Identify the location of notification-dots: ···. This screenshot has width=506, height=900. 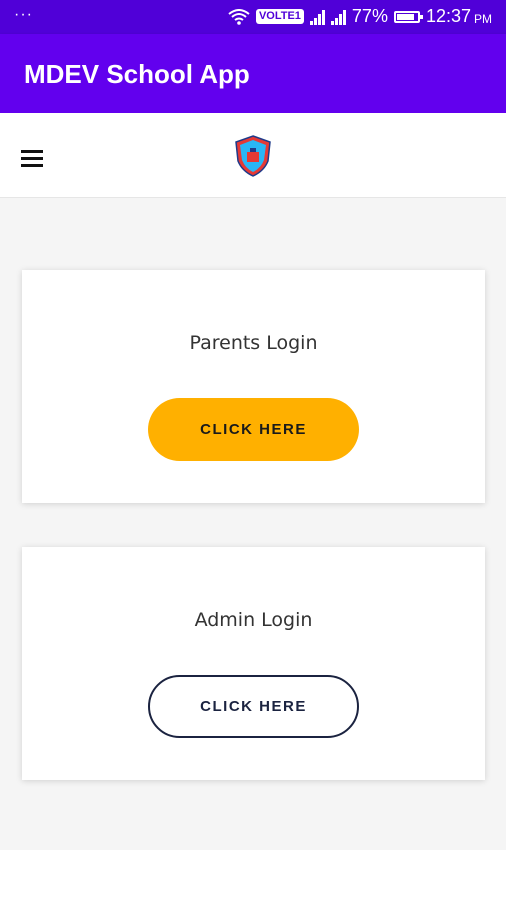
(23, 14).